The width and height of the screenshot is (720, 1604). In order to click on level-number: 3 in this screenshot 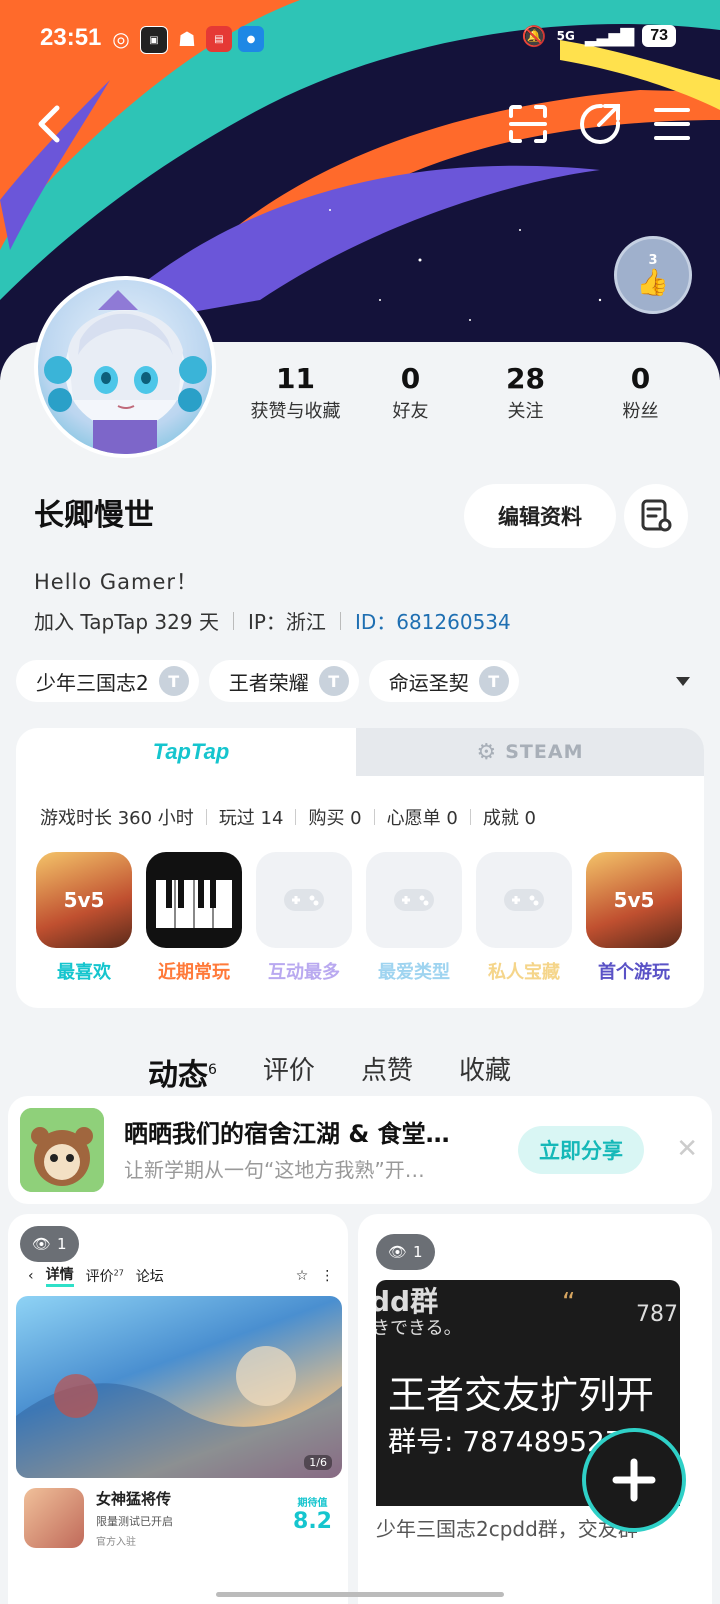, I will do `click(653, 260)`.